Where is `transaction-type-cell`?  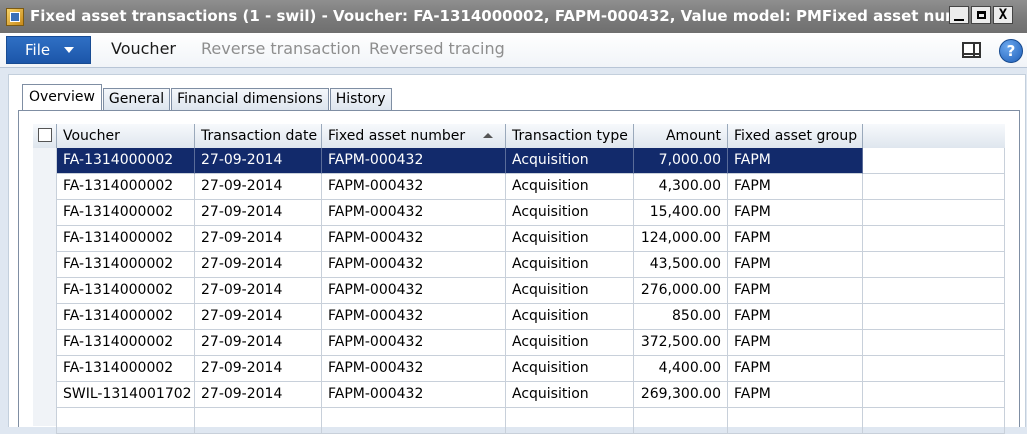 transaction-type-cell is located at coordinates (570, 421).